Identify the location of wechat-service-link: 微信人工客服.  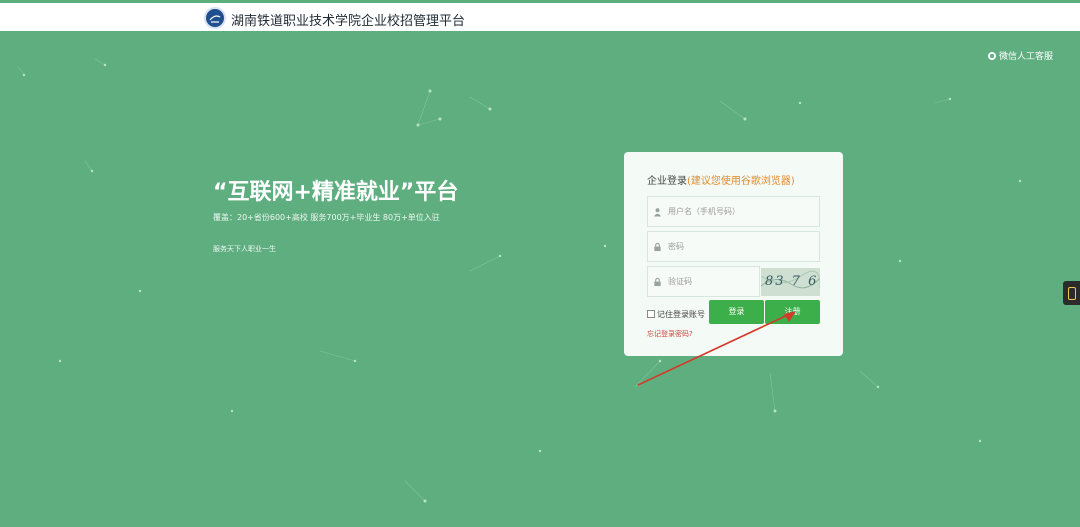
(1020, 55).